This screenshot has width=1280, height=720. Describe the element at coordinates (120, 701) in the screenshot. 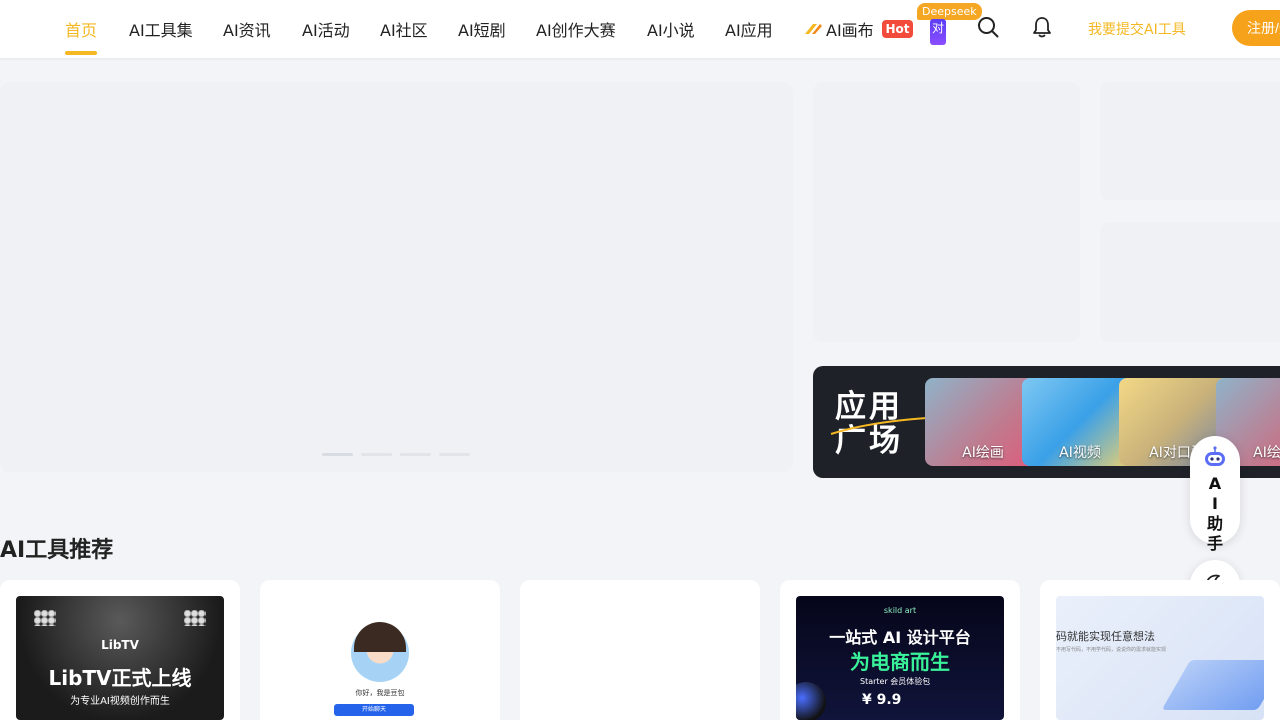

I see `libtv-subtitle: 为专业AI视频创作而生` at that location.